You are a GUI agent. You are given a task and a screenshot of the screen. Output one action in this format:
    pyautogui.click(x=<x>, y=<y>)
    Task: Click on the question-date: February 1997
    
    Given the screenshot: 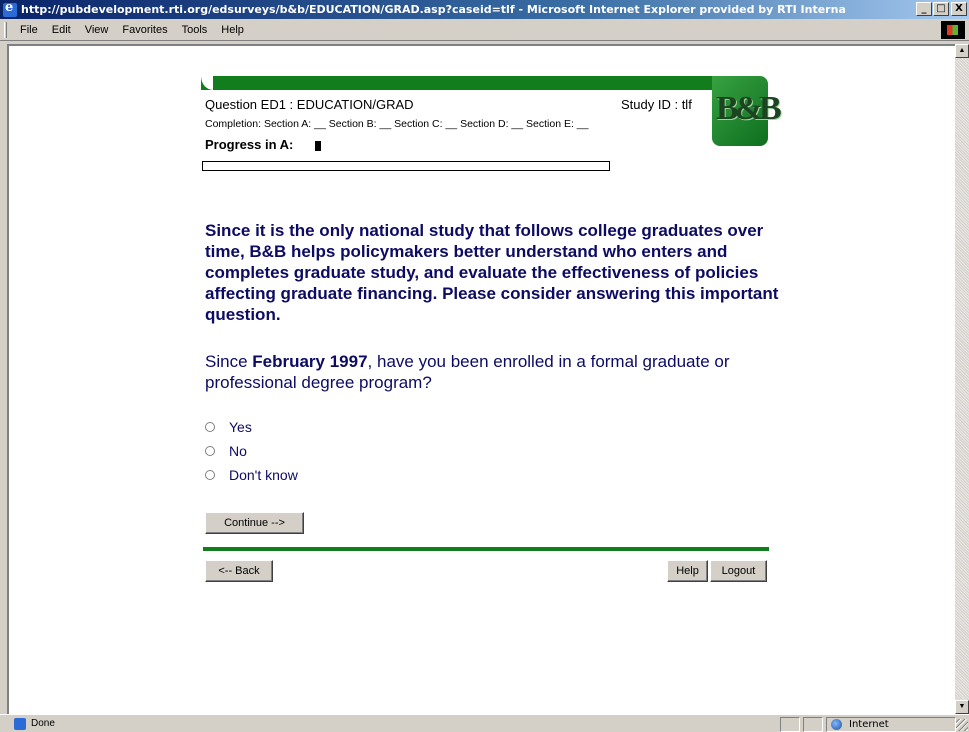 What is the action you would take?
    pyautogui.click(x=310, y=361)
    